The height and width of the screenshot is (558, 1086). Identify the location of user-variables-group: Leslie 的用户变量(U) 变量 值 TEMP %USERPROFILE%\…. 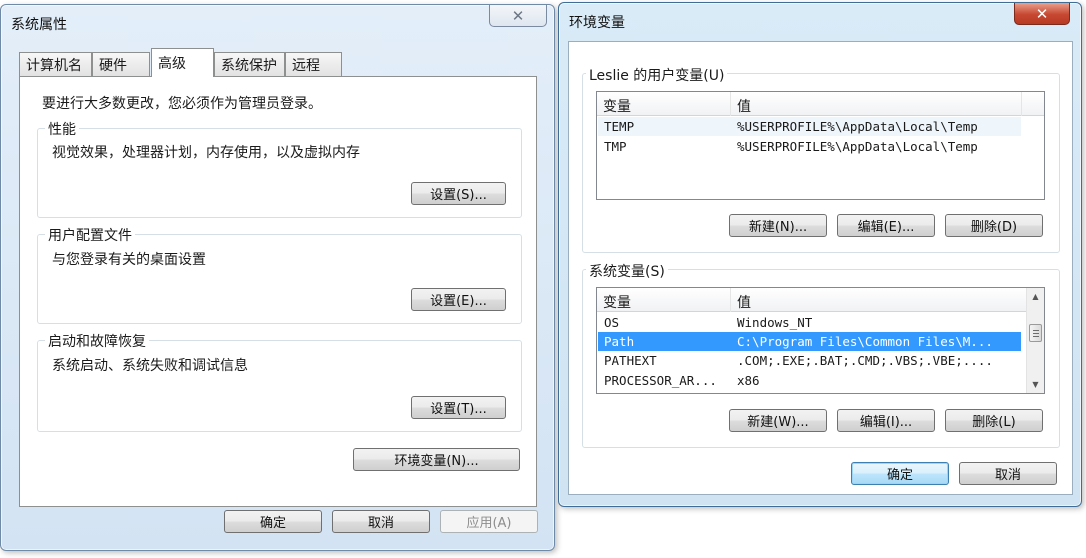
(821, 159).